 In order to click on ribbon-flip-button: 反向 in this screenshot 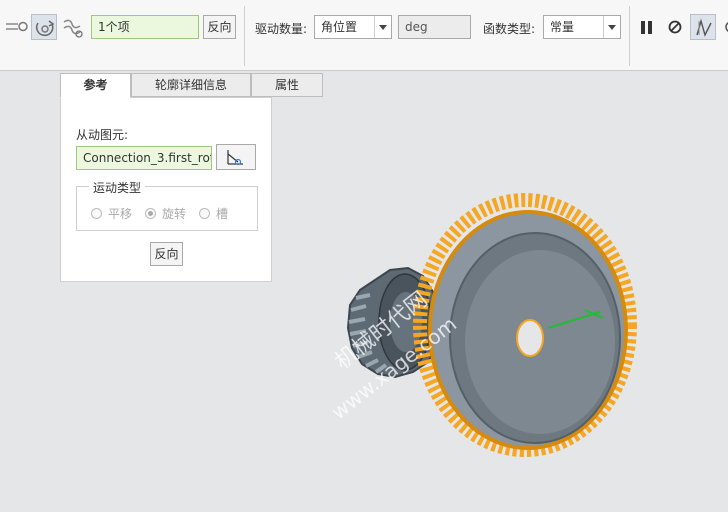, I will do `click(219, 27)`.